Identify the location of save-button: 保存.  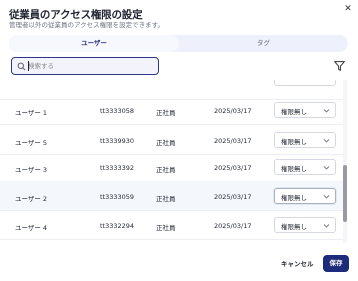
(336, 263).